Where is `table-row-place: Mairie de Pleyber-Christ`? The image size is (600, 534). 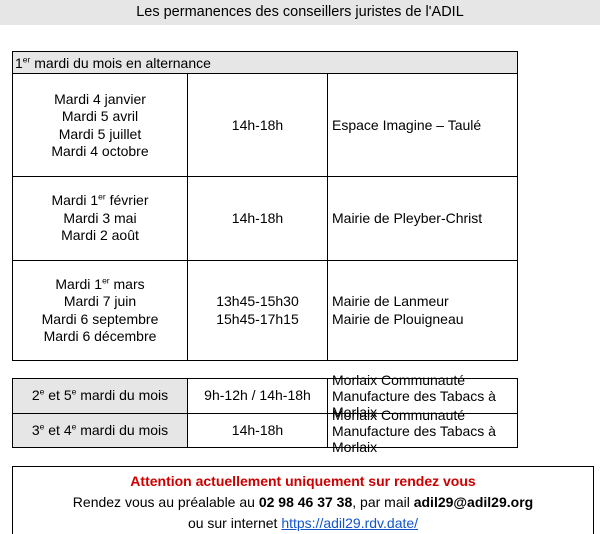 table-row-place: Mairie de Pleyber-Christ is located at coordinates (407, 217).